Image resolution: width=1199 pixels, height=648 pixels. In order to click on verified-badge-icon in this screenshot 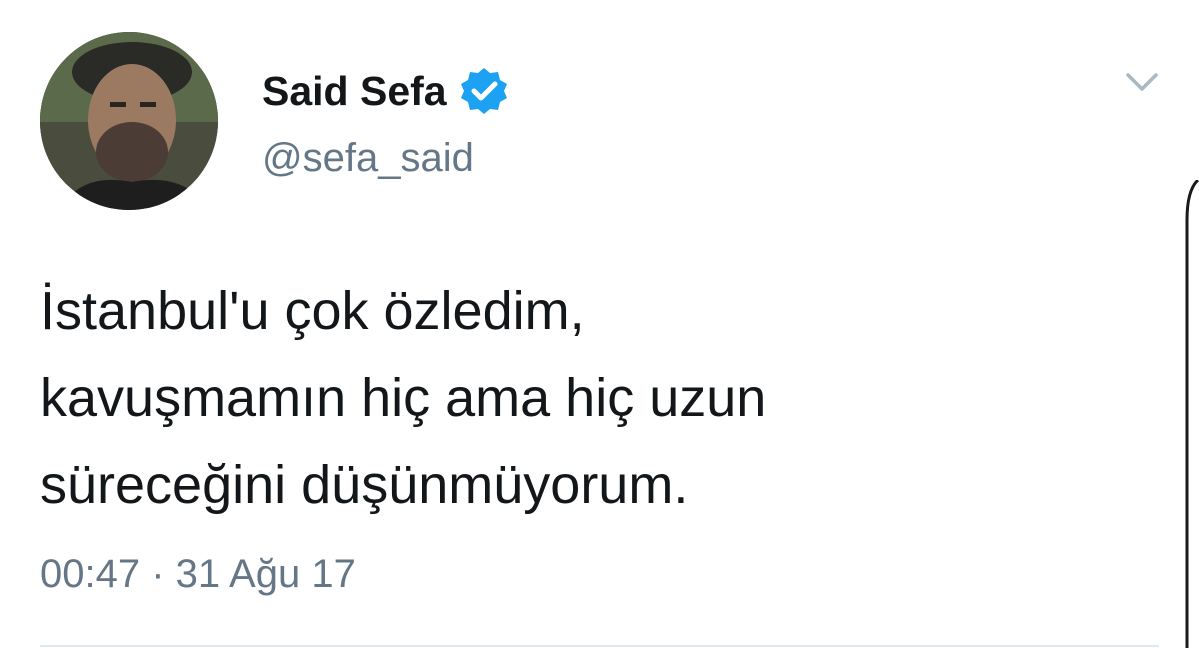, I will do `click(483, 91)`.